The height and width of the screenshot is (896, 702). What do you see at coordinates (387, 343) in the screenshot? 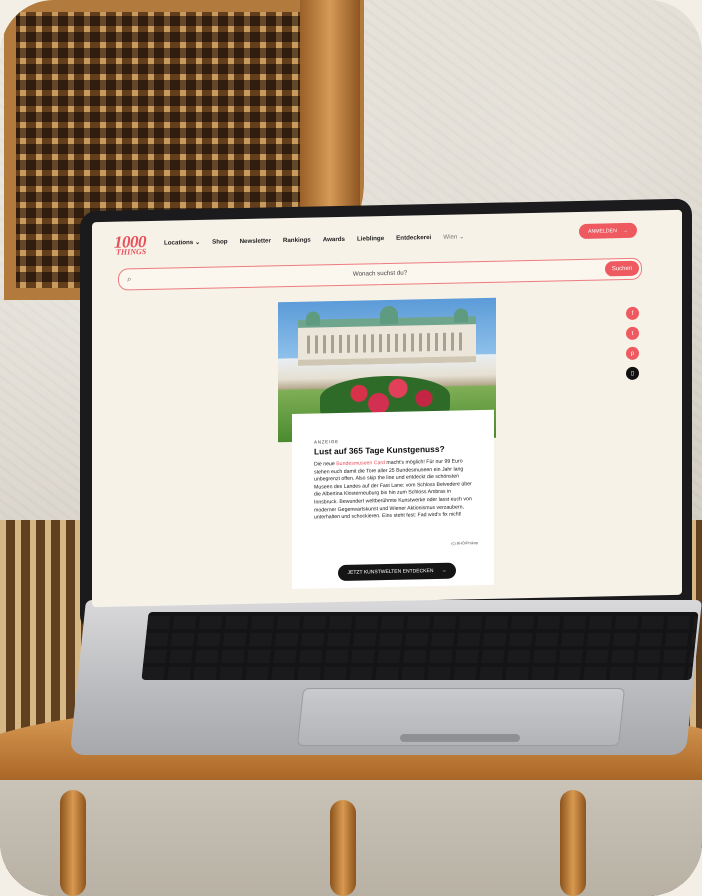
I see `palace-windows` at bounding box center [387, 343].